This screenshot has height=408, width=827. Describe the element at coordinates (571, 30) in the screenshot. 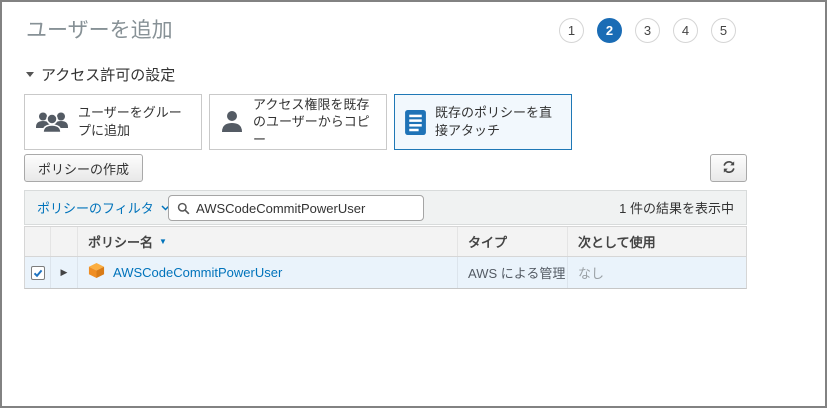

I see `step-1: 1` at that location.